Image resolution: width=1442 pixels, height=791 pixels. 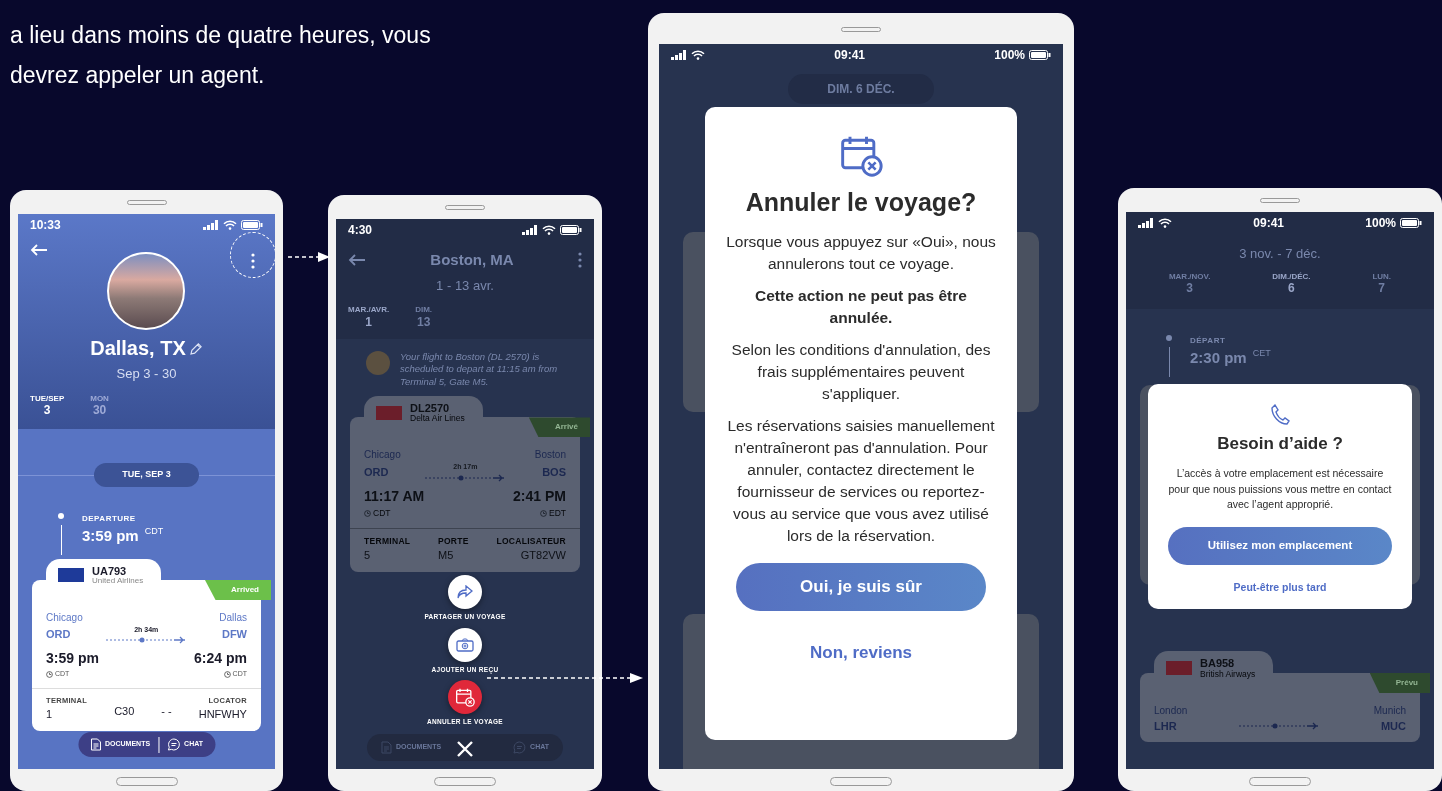 What do you see at coordinates (437, 419) in the screenshot?
I see `airline-name: Delta Air Lines` at bounding box center [437, 419].